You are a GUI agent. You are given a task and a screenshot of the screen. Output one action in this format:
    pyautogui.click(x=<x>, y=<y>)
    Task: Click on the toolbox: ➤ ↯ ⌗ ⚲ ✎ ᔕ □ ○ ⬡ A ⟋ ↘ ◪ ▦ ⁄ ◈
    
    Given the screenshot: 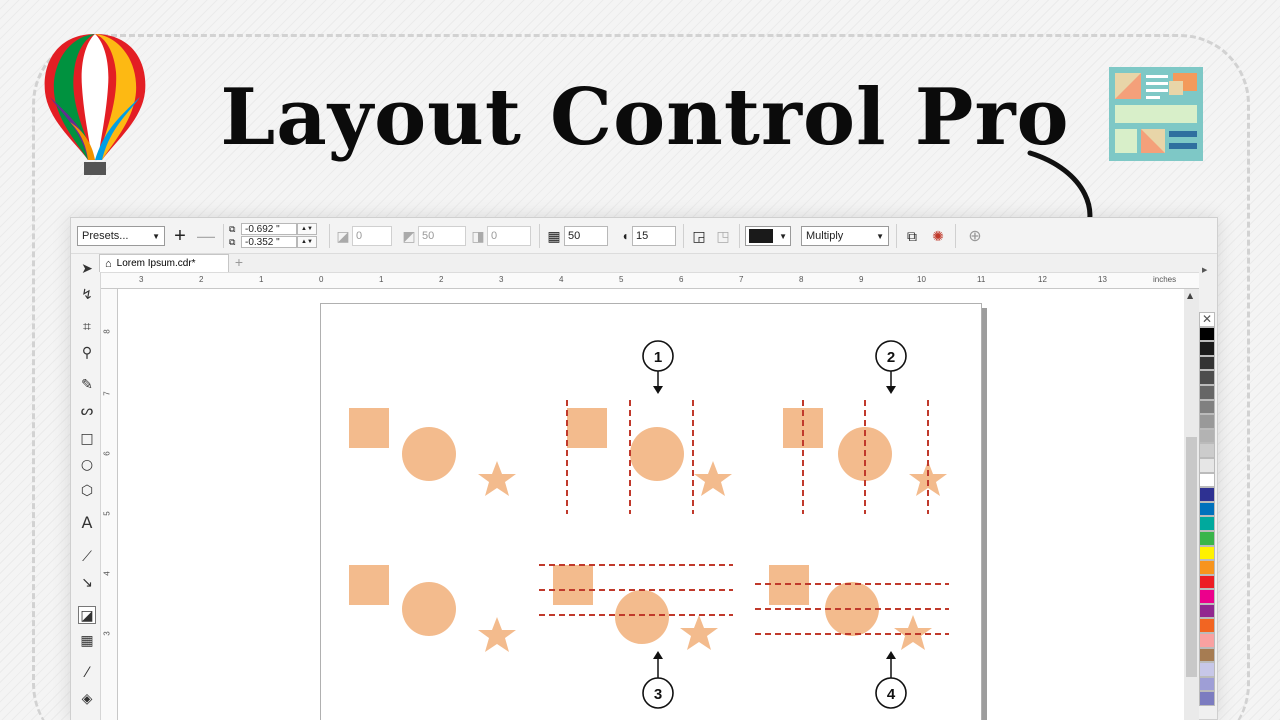 What is the action you would take?
    pyautogui.click(x=86, y=487)
    